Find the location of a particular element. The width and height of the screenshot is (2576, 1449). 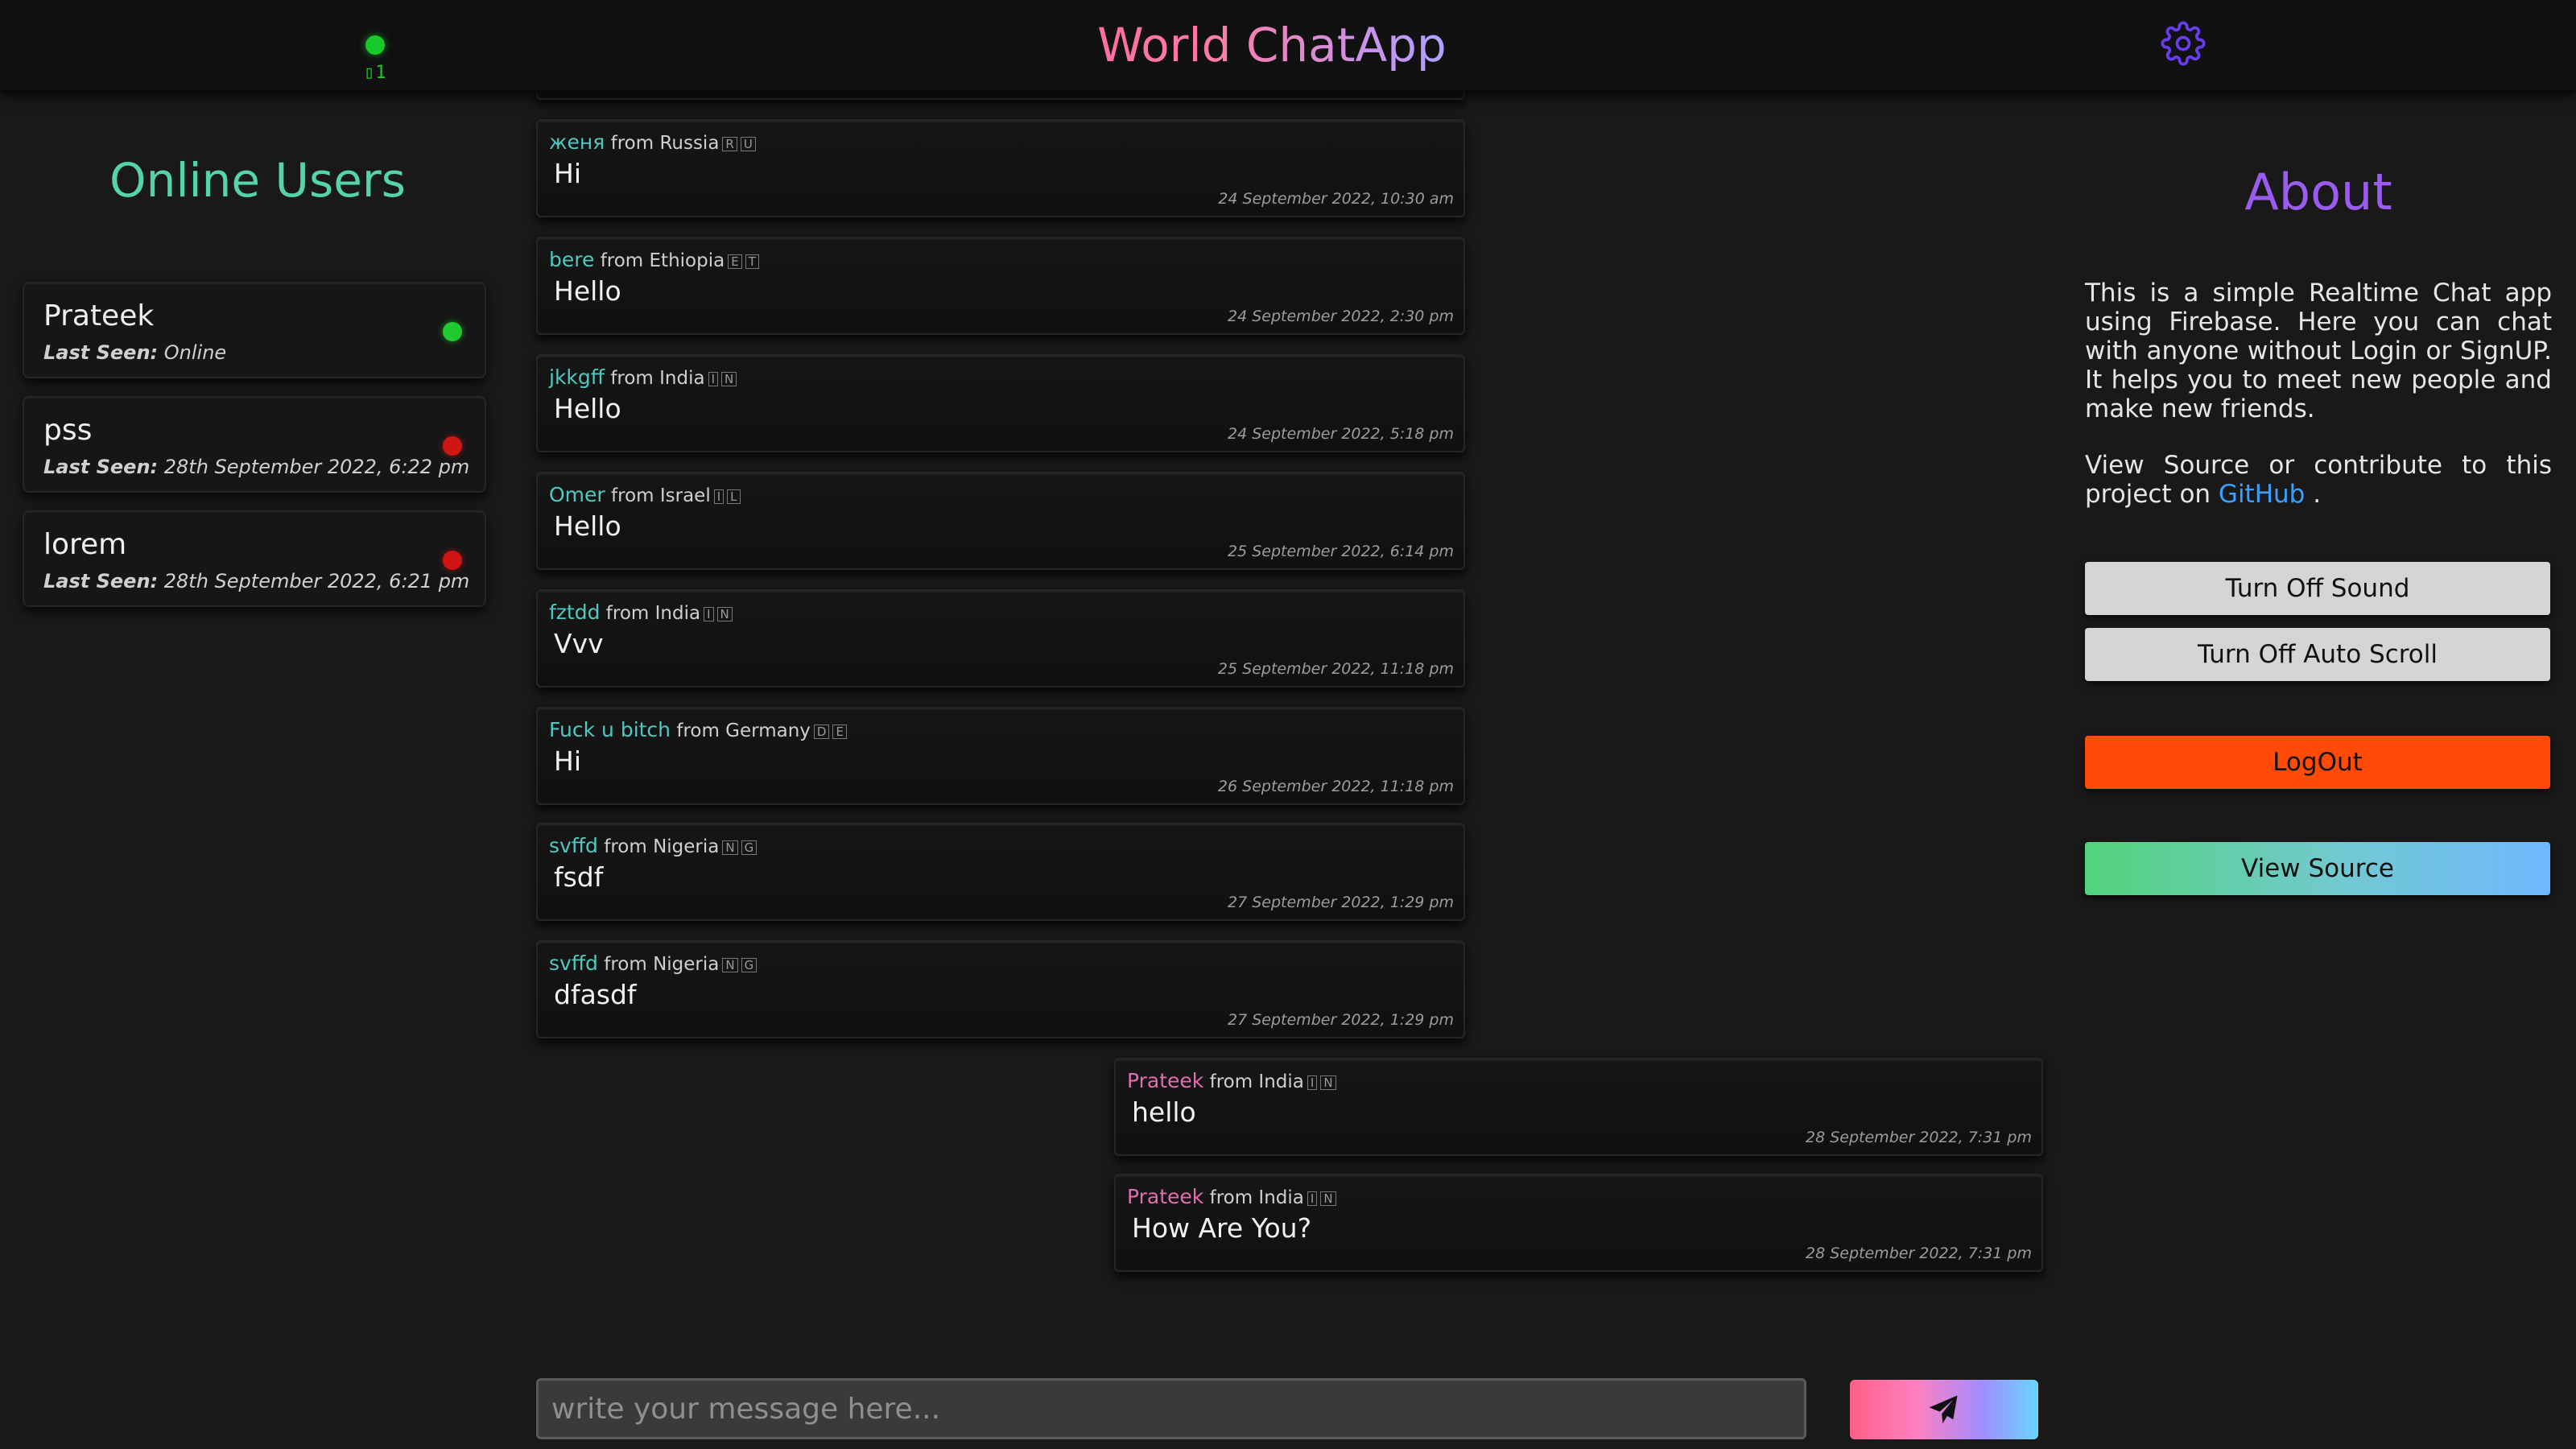

turn-off-sound-button: Turn Off Sound is located at coordinates (2317, 588).